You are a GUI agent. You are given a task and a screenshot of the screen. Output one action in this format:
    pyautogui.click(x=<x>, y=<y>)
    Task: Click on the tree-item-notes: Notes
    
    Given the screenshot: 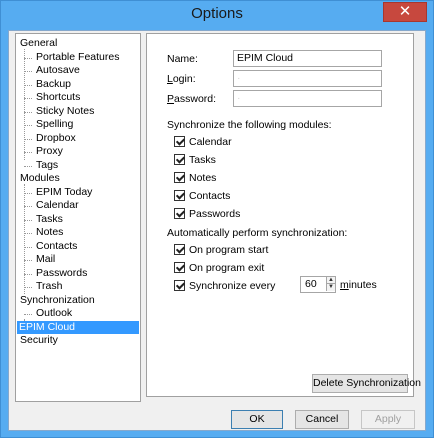 What is the action you would take?
    pyautogui.click(x=49, y=232)
    